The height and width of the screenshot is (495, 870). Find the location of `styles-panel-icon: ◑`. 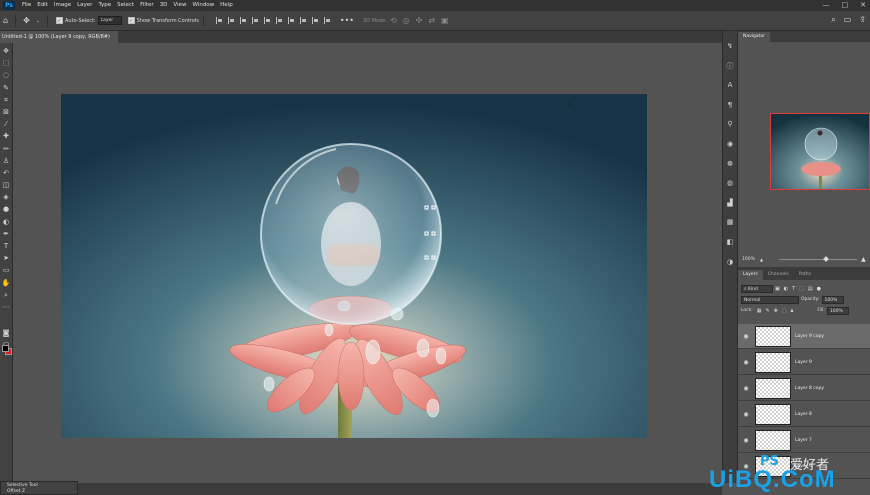

styles-panel-icon: ◑ is located at coordinates (730, 263).